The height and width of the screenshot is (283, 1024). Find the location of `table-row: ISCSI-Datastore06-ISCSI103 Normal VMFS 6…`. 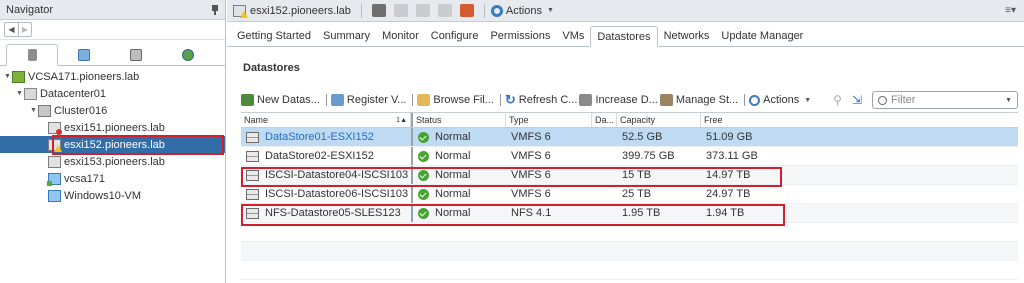

table-row: ISCSI-Datastore06-ISCSI103 Normal VMFS 6… is located at coordinates (629, 194).